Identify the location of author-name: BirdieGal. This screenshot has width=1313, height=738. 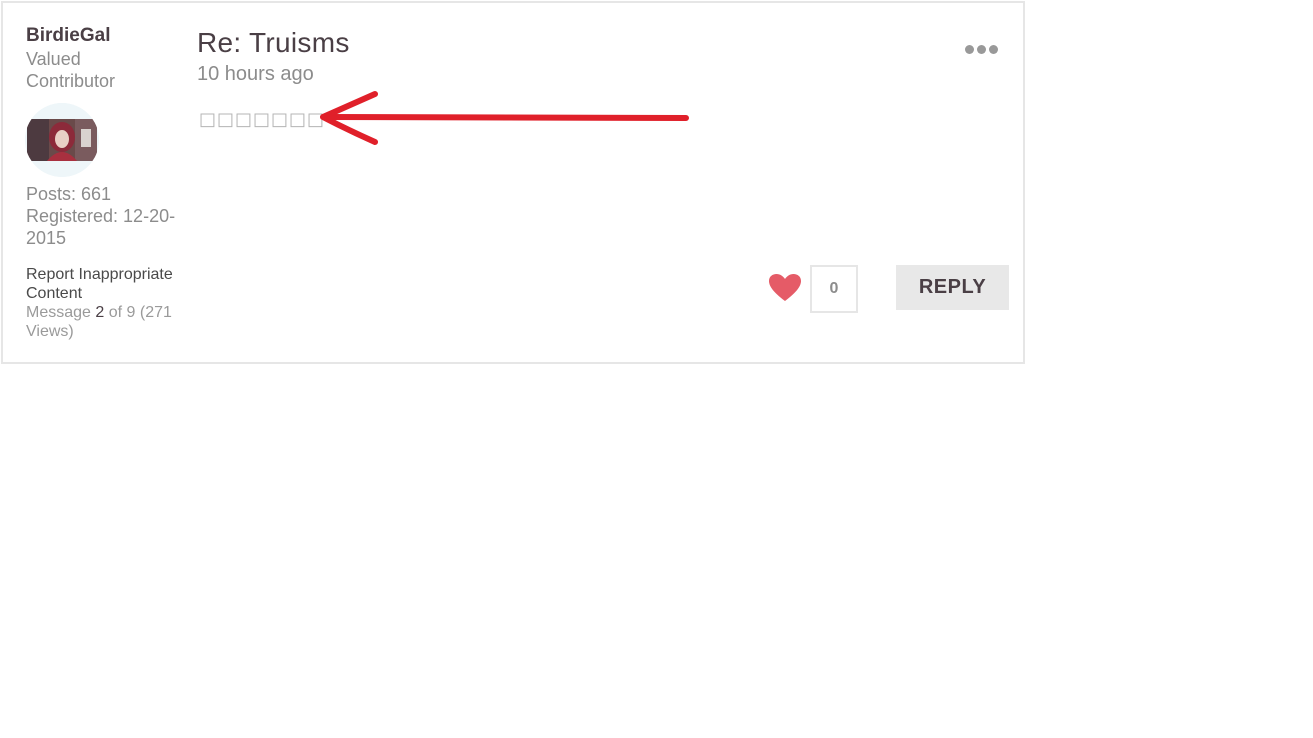
(68, 36).